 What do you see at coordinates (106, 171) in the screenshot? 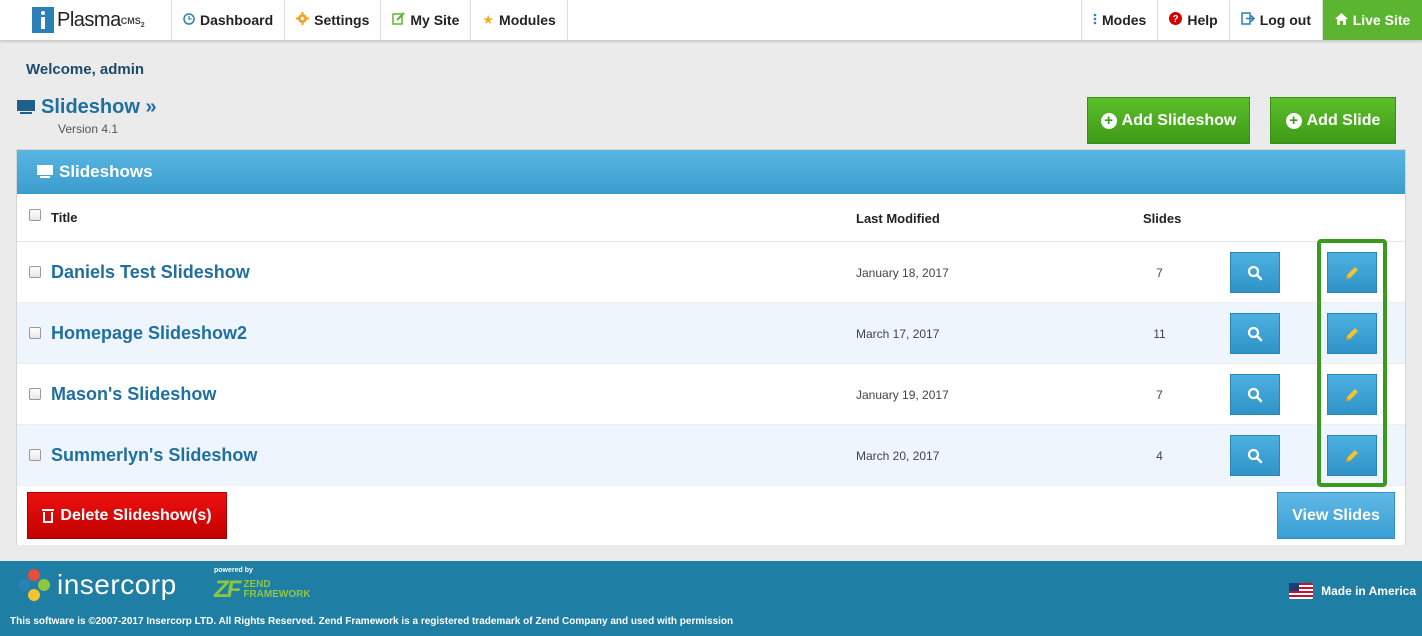
I see `panel-title: Slideshows` at bounding box center [106, 171].